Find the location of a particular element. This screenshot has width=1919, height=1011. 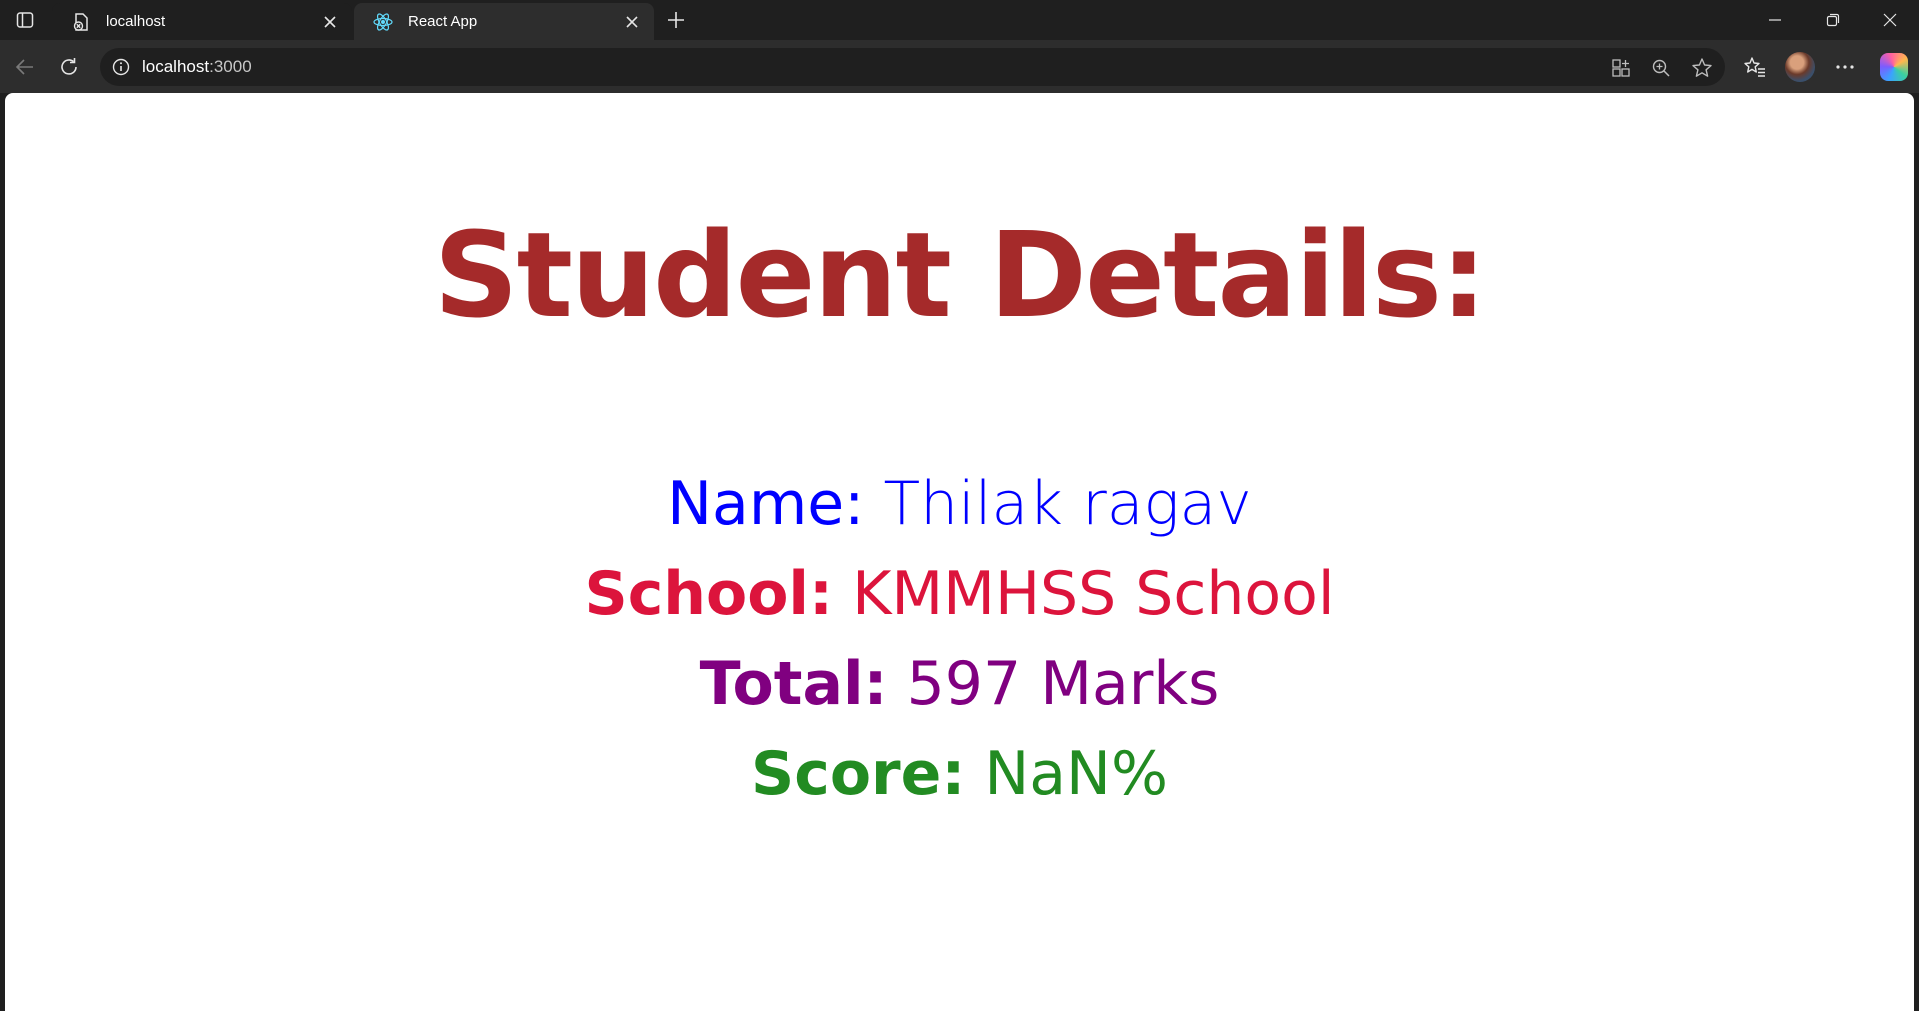

page-title: Student Details: is located at coordinates (960, 275).